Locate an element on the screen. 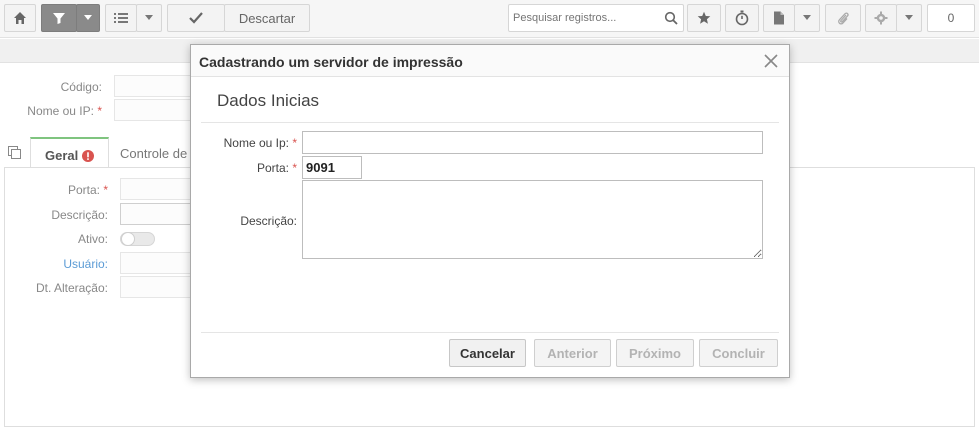  star-icon is located at coordinates (704, 17).